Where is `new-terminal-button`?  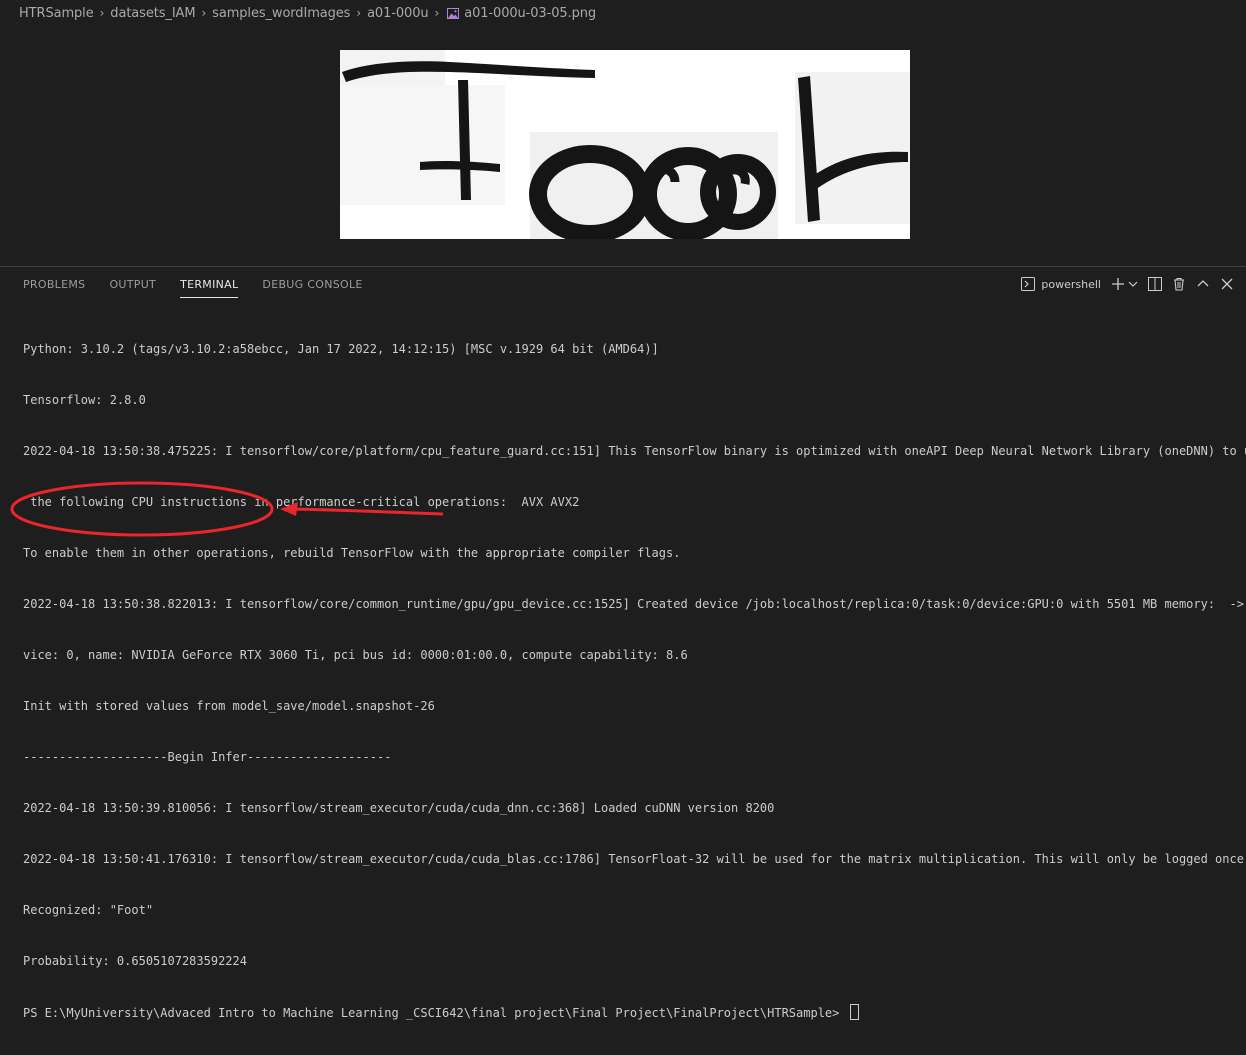
new-terminal-button is located at coordinates (1124, 284).